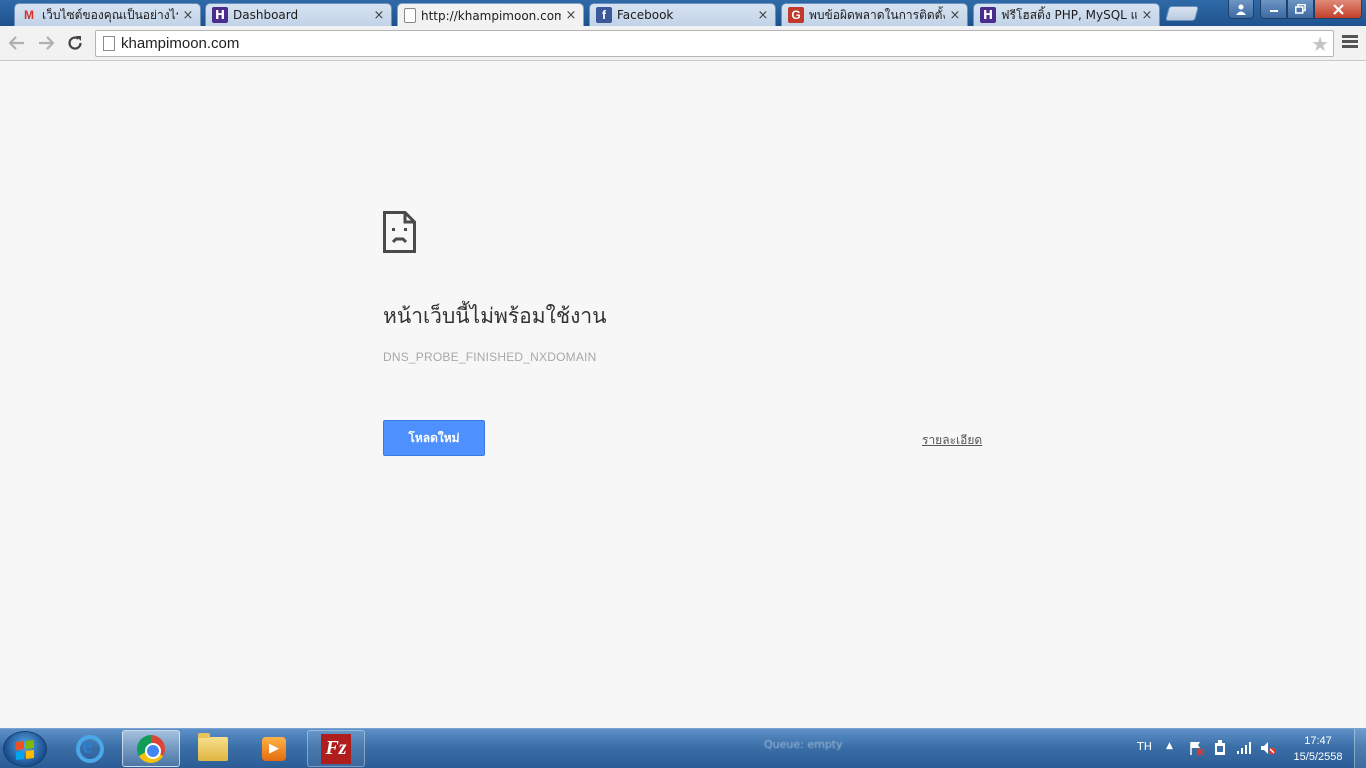  Describe the element at coordinates (1169, 746) in the screenshot. I see `show-hidden-icons-icon: ▲` at that location.